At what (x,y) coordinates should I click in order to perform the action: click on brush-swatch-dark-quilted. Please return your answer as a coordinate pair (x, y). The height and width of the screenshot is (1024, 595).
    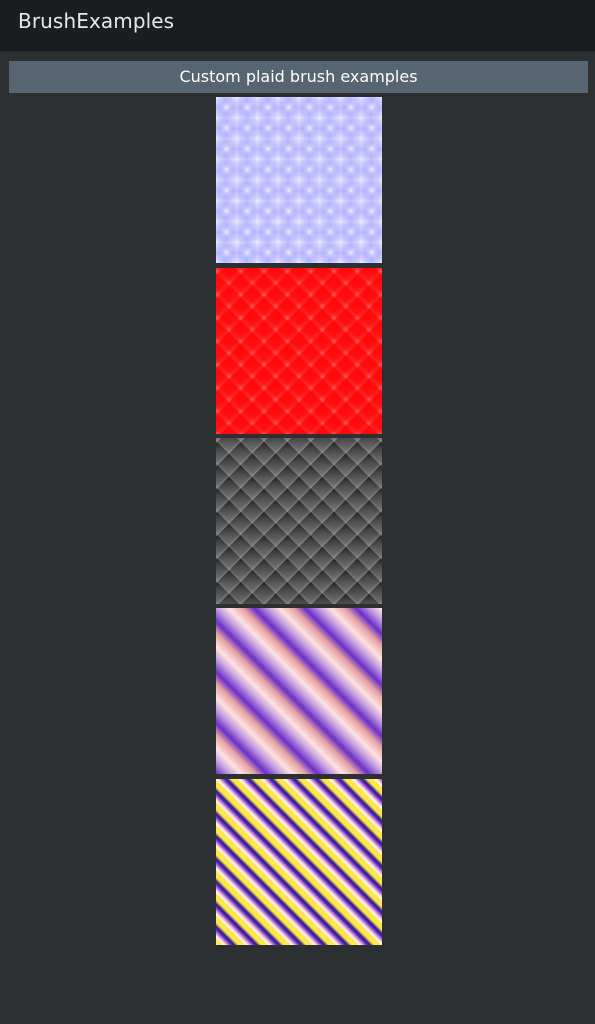
    Looking at the image, I should click on (299, 521).